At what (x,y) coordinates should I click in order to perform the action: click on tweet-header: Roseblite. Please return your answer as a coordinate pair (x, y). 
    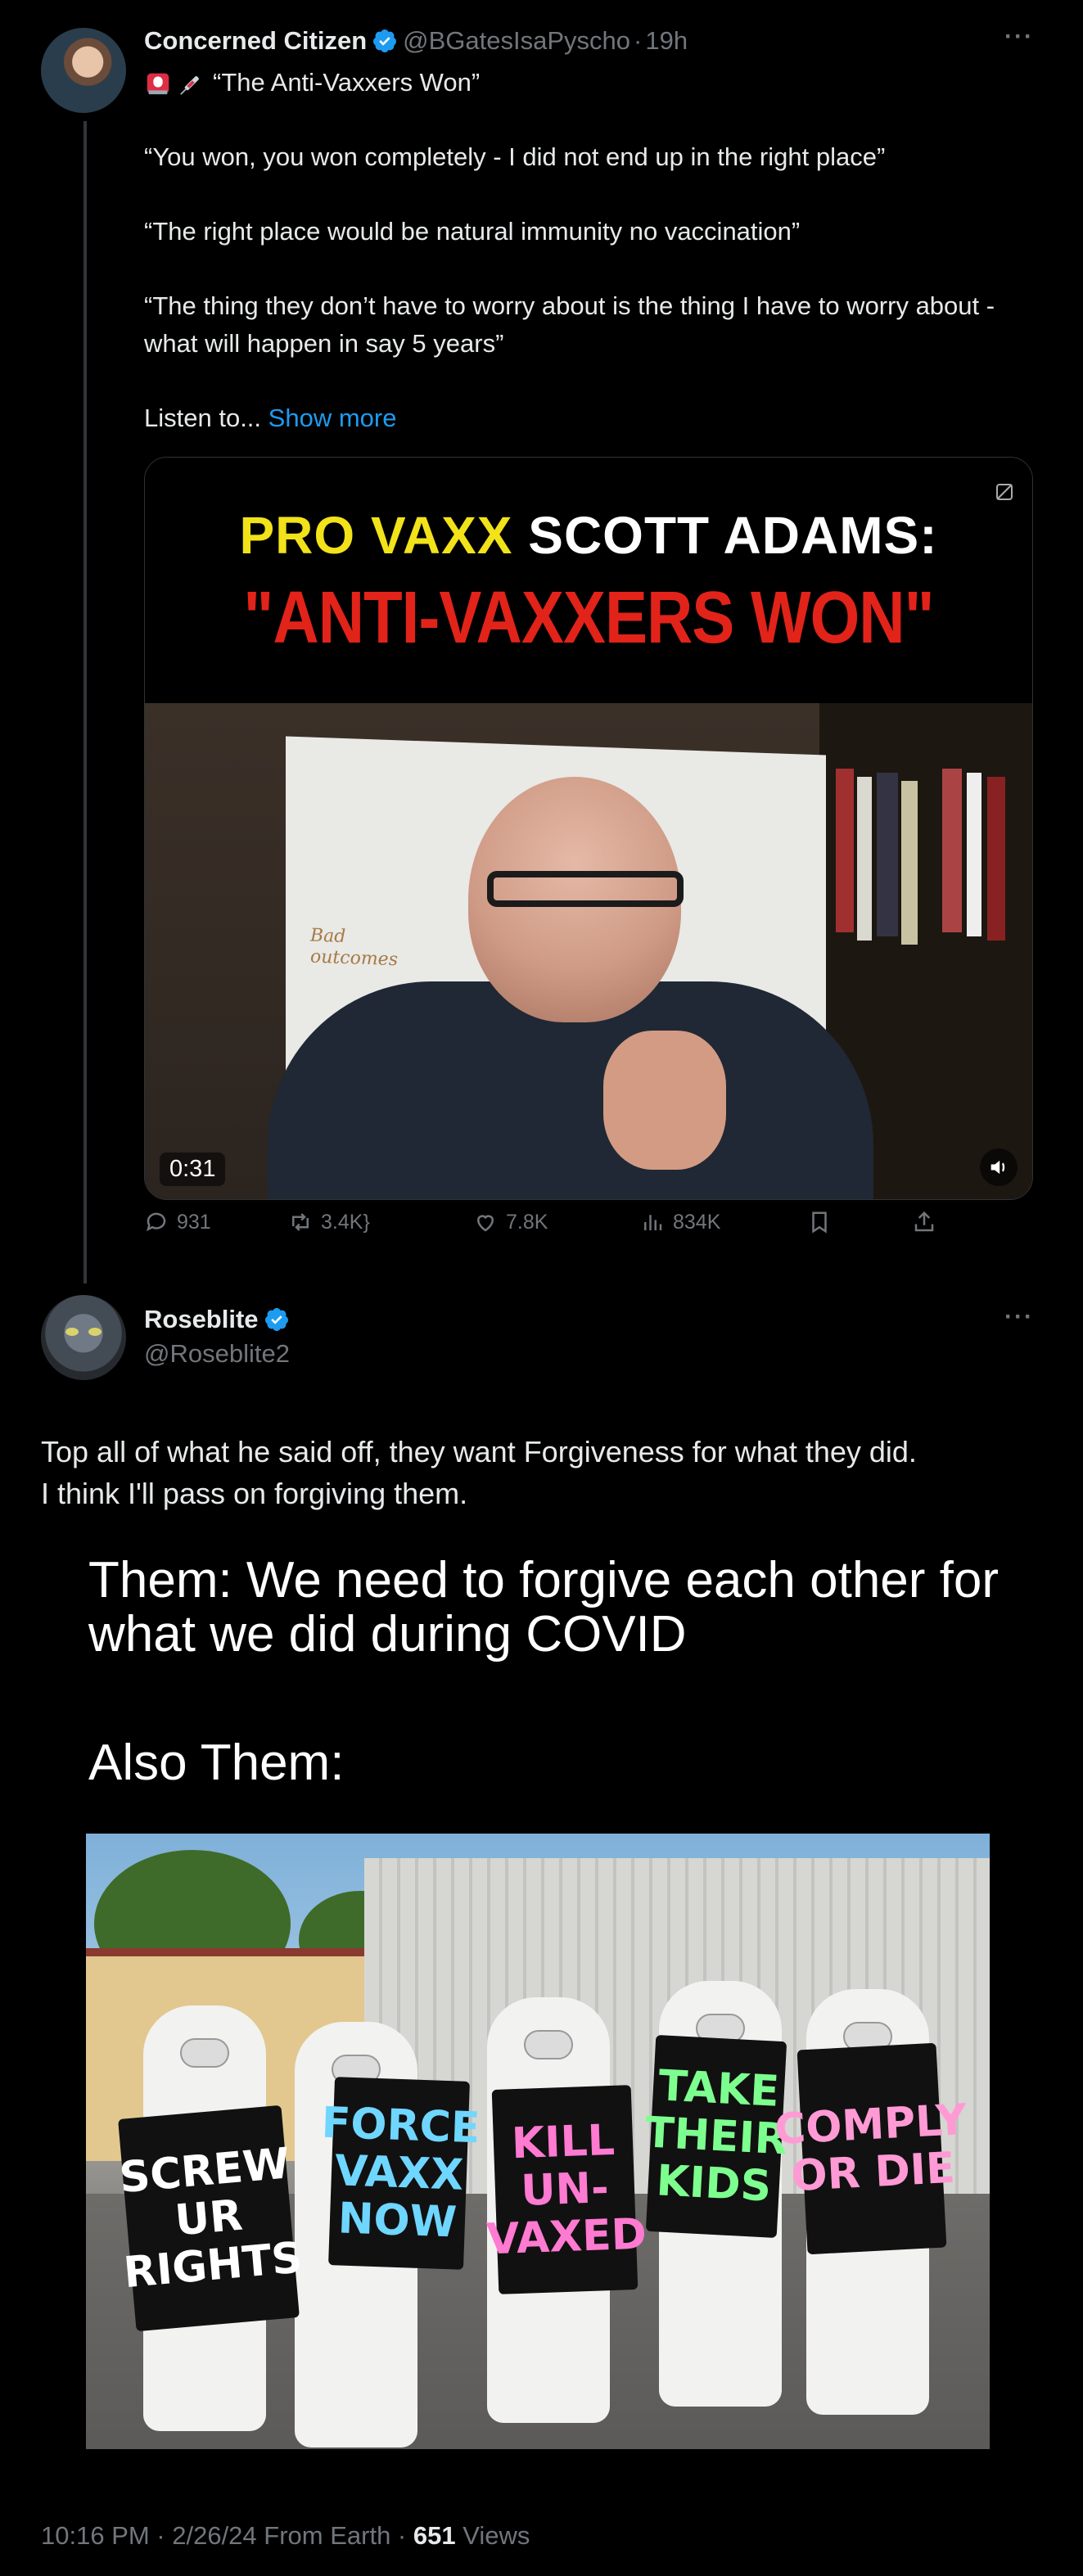
    Looking at the image, I should click on (219, 1320).